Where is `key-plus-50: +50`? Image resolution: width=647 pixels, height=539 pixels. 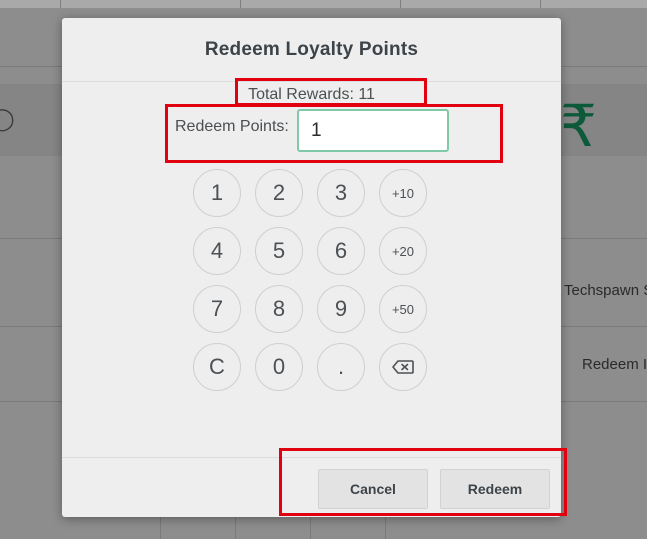
key-plus-50: +50 is located at coordinates (403, 309).